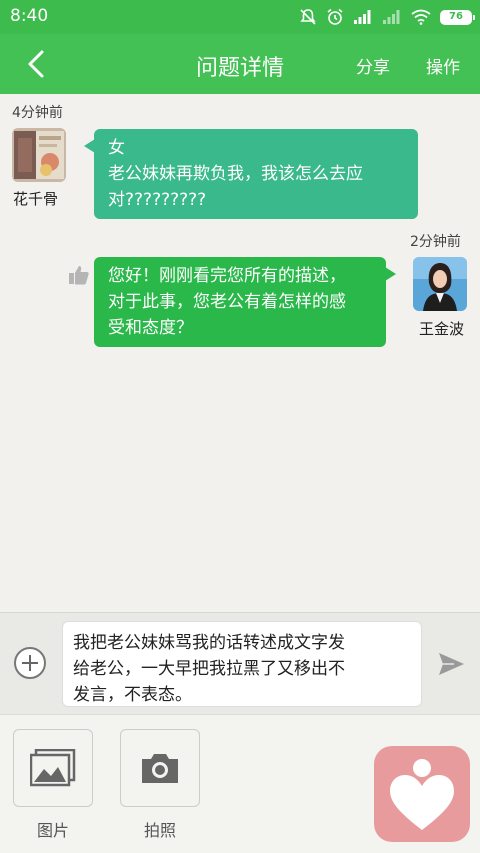  What do you see at coordinates (239, 68) in the screenshot?
I see `page-title: 问题详情` at bounding box center [239, 68].